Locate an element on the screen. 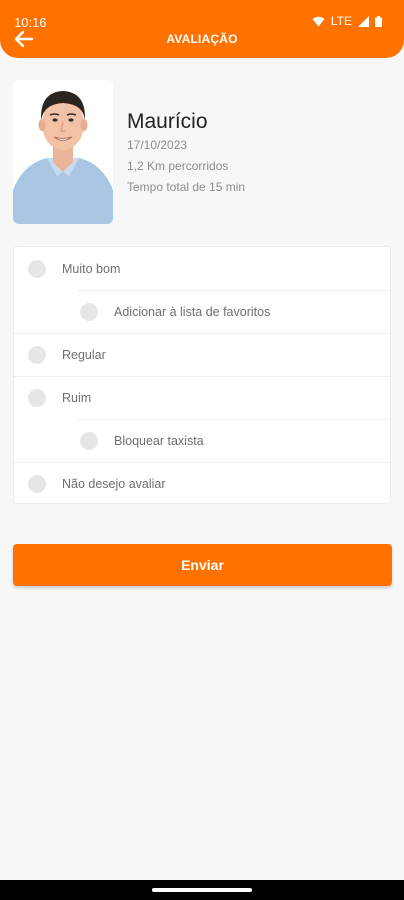  battery-icon is located at coordinates (378, 21).